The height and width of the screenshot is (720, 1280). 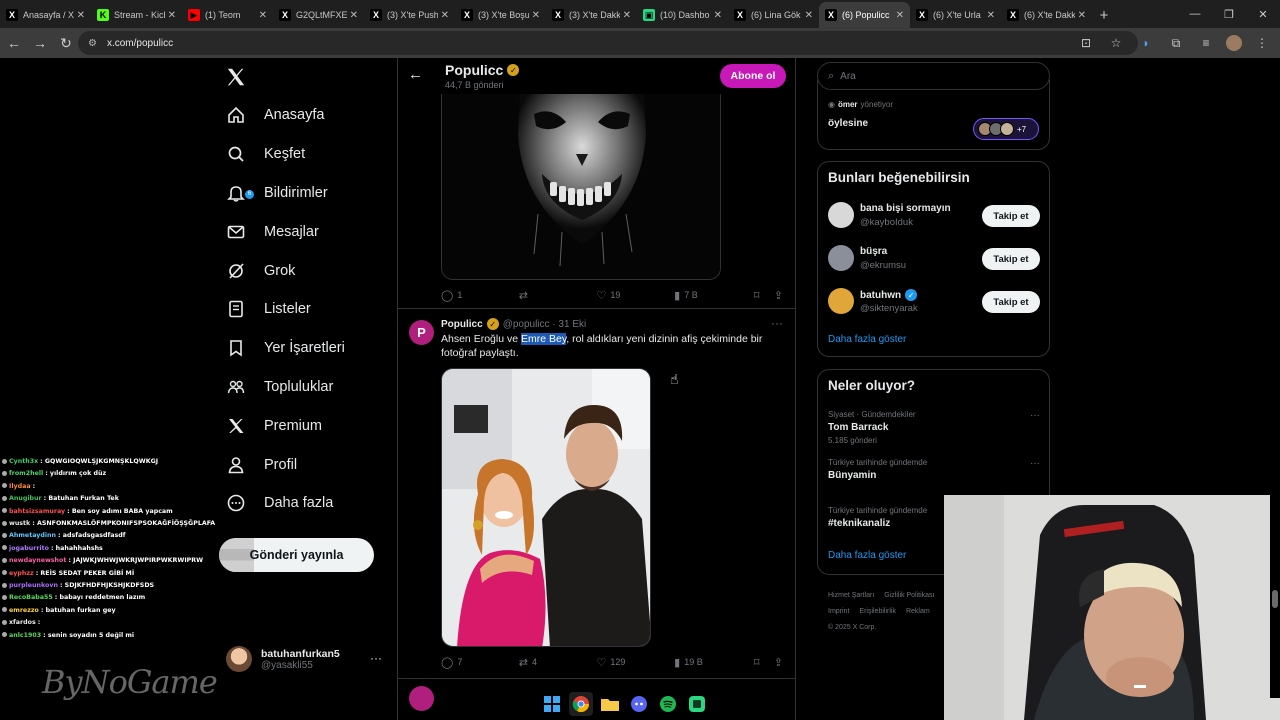 What do you see at coordinates (909, 595) in the screenshot?
I see `footer-link: Gizlilik Politikası` at bounding box center [909, 595].